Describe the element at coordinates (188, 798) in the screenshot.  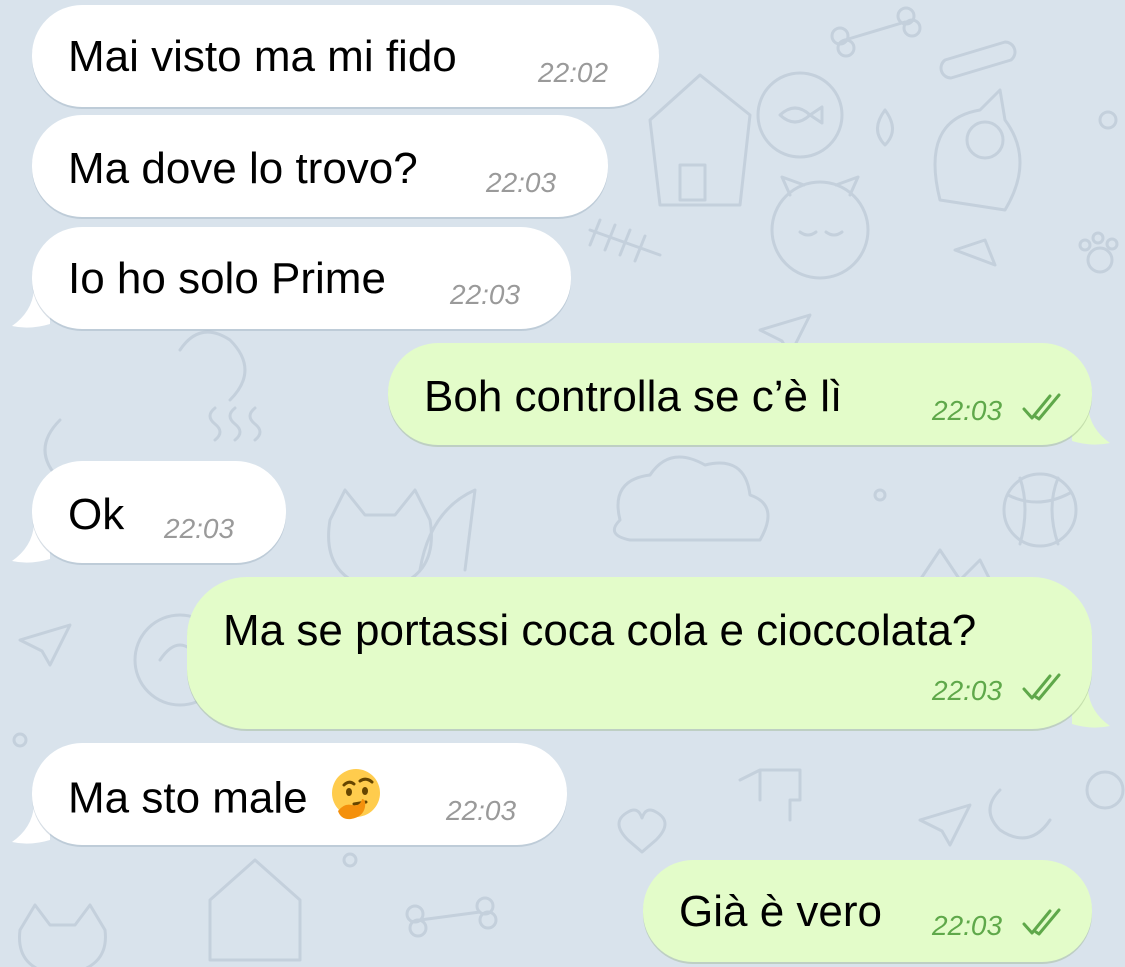
I see `message-text-content: Ma sto male` at that location.